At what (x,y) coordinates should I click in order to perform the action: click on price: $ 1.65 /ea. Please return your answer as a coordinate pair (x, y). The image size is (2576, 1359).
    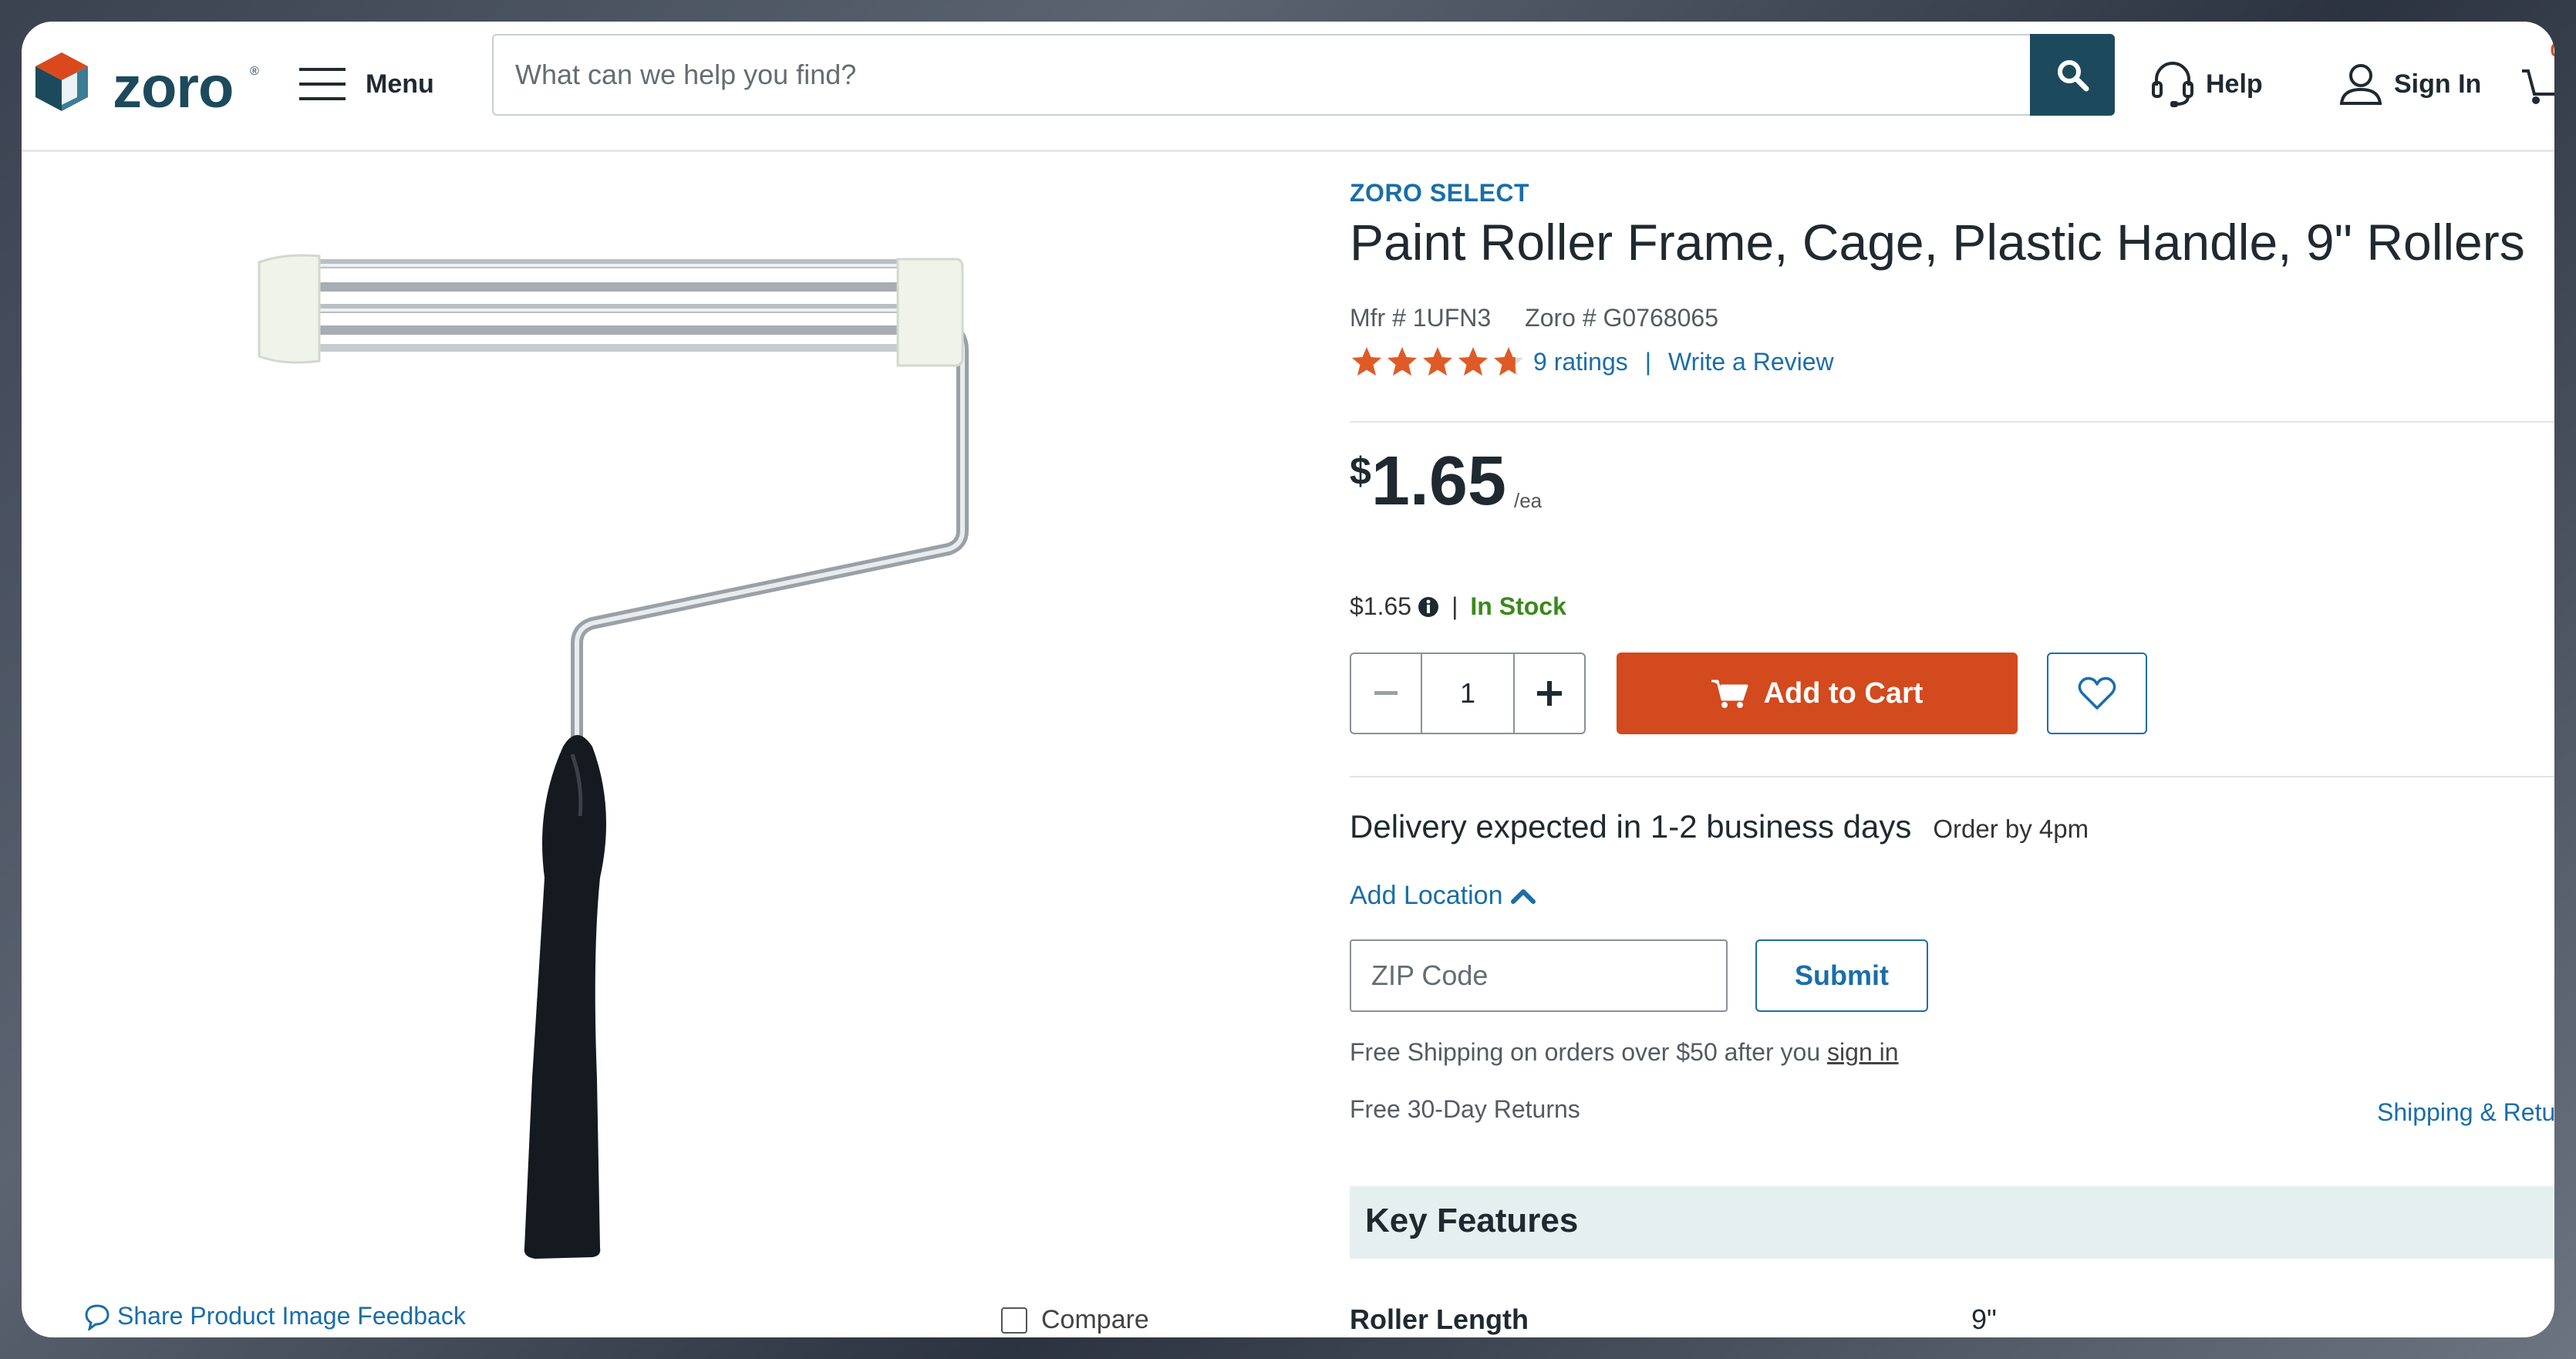
    Looking at the image, I should click on (1446, 481).